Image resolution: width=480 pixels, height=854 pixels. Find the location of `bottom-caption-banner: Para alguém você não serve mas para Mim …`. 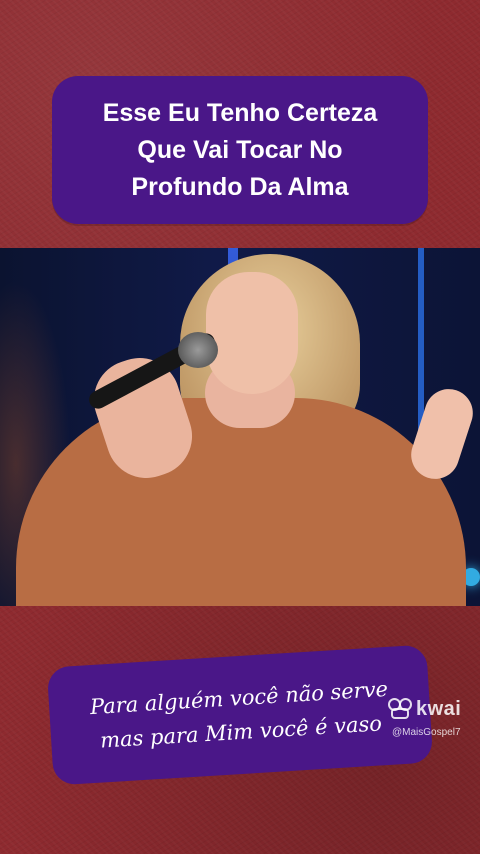

bottom-caption-banner: Para alguém você não serve mas para Mim … is located at coordinates (240, 715).